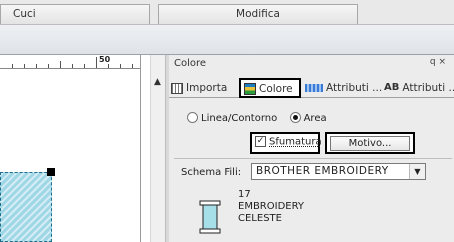 This screenshot has width=454, height=242. What do you see at coordinates (26, 207) in the screenshot?
I see `embroidery-pattern-shape` at bounding box center [26, 207].